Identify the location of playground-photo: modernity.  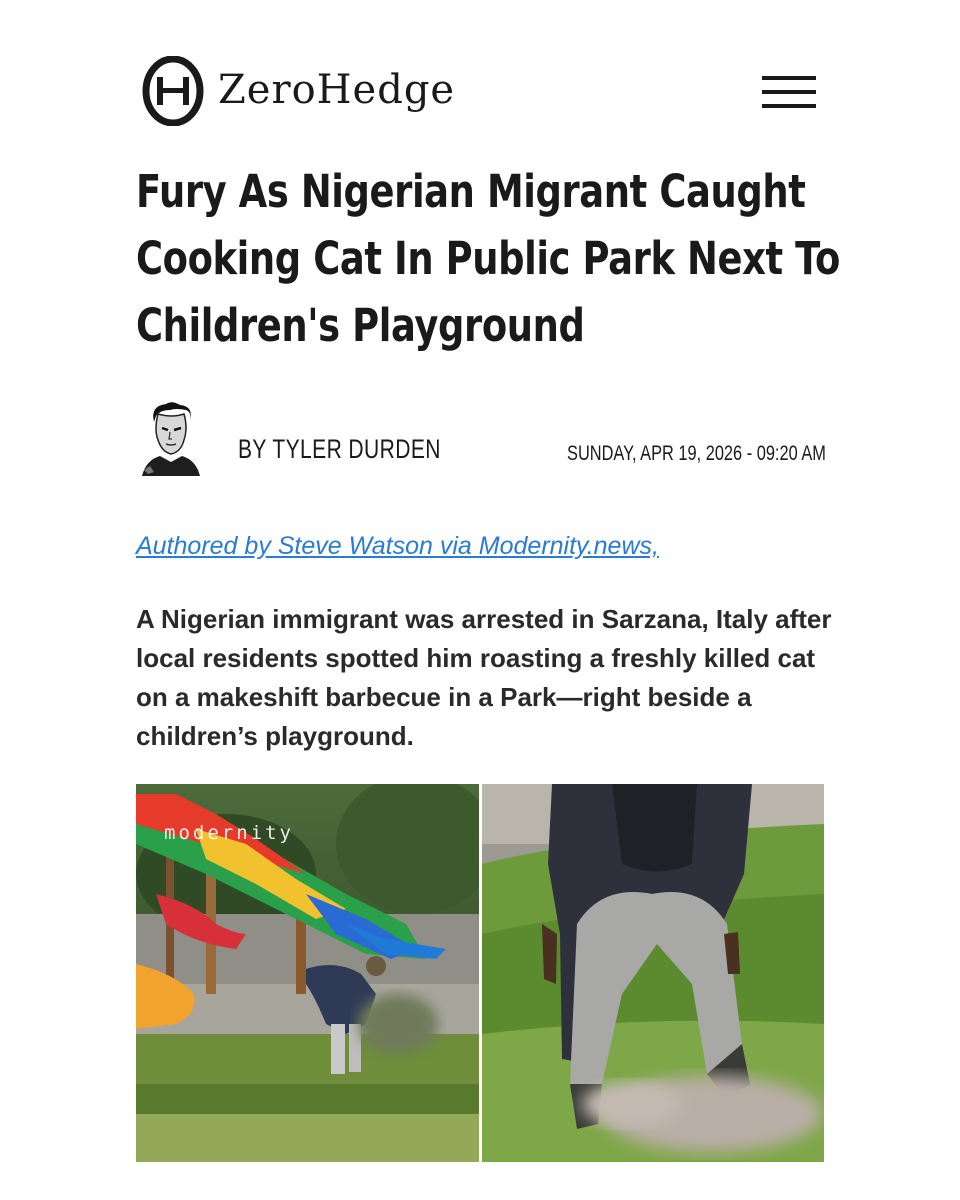
(307, 973).